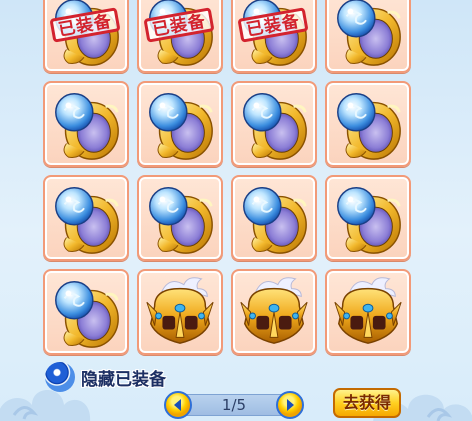 This screenshot has width=472, height=421. I want to click on arrow-right-icon, so click(290, 405).